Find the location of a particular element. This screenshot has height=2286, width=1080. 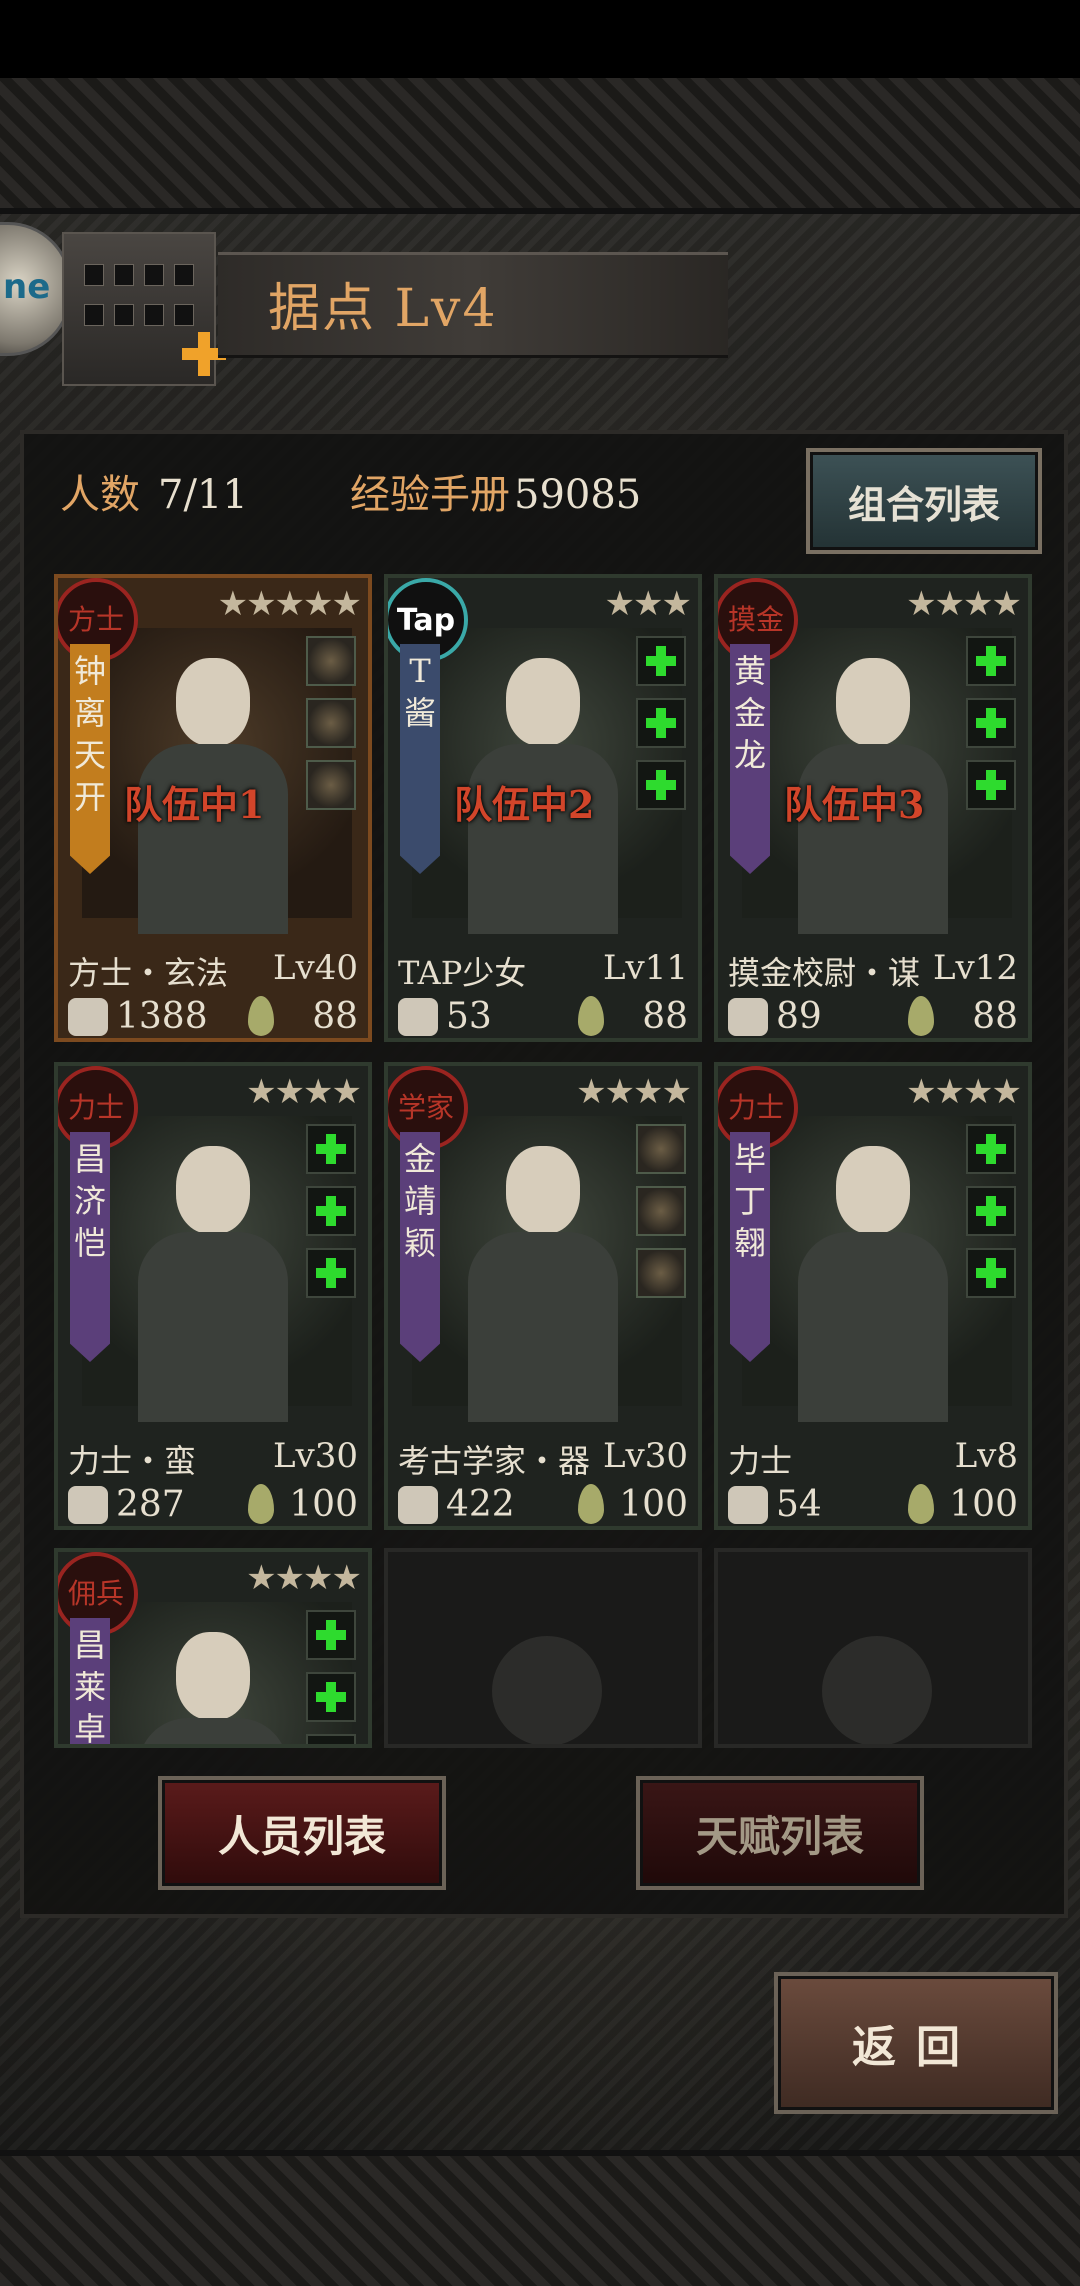

character-card: ★★★★ 力士 昌济恺 力士・蛮 Lv30 287 100 is located at coordinates (213, 1296).